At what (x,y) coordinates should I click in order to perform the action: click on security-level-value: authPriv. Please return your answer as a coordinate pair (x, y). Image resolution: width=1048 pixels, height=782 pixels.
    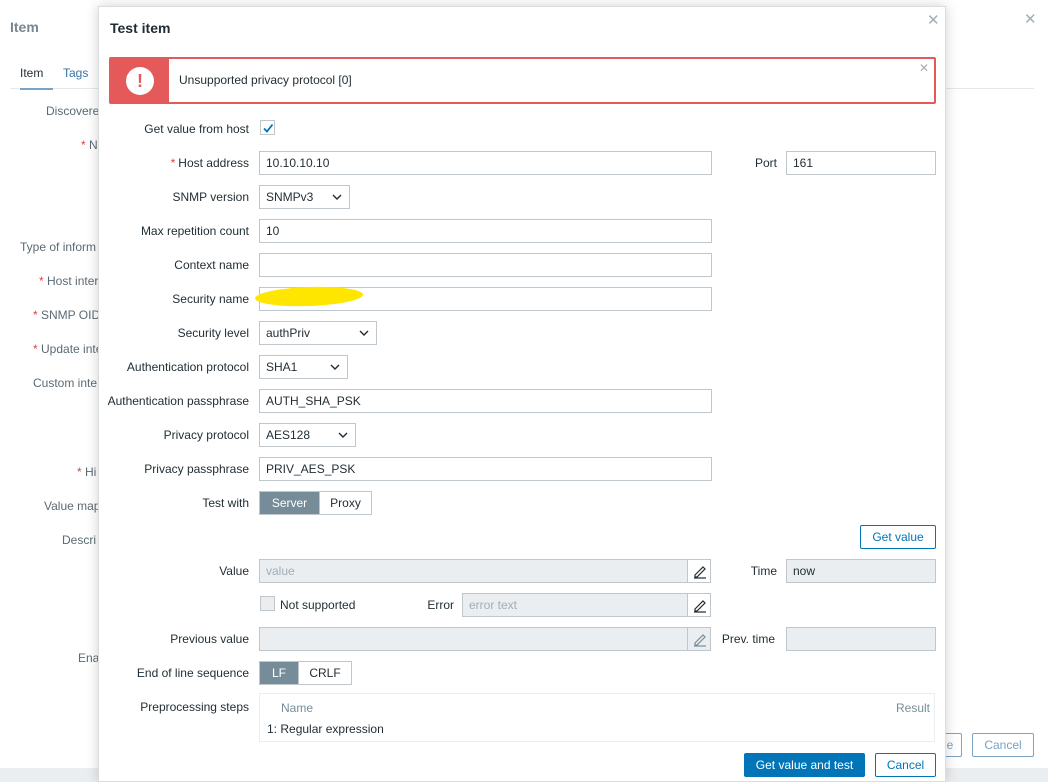
    Looking at the image, I should click on (288, 333).